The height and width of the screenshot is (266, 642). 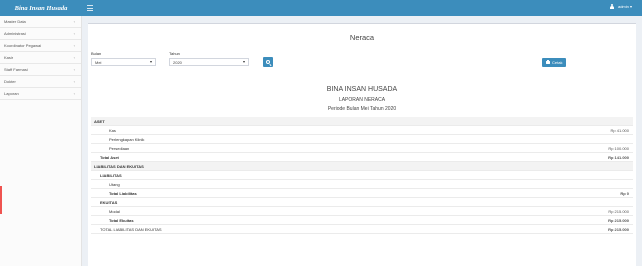 I want to click on table-row: LIABILITAS DAN EKUITAS, so click(x=362, y=166).